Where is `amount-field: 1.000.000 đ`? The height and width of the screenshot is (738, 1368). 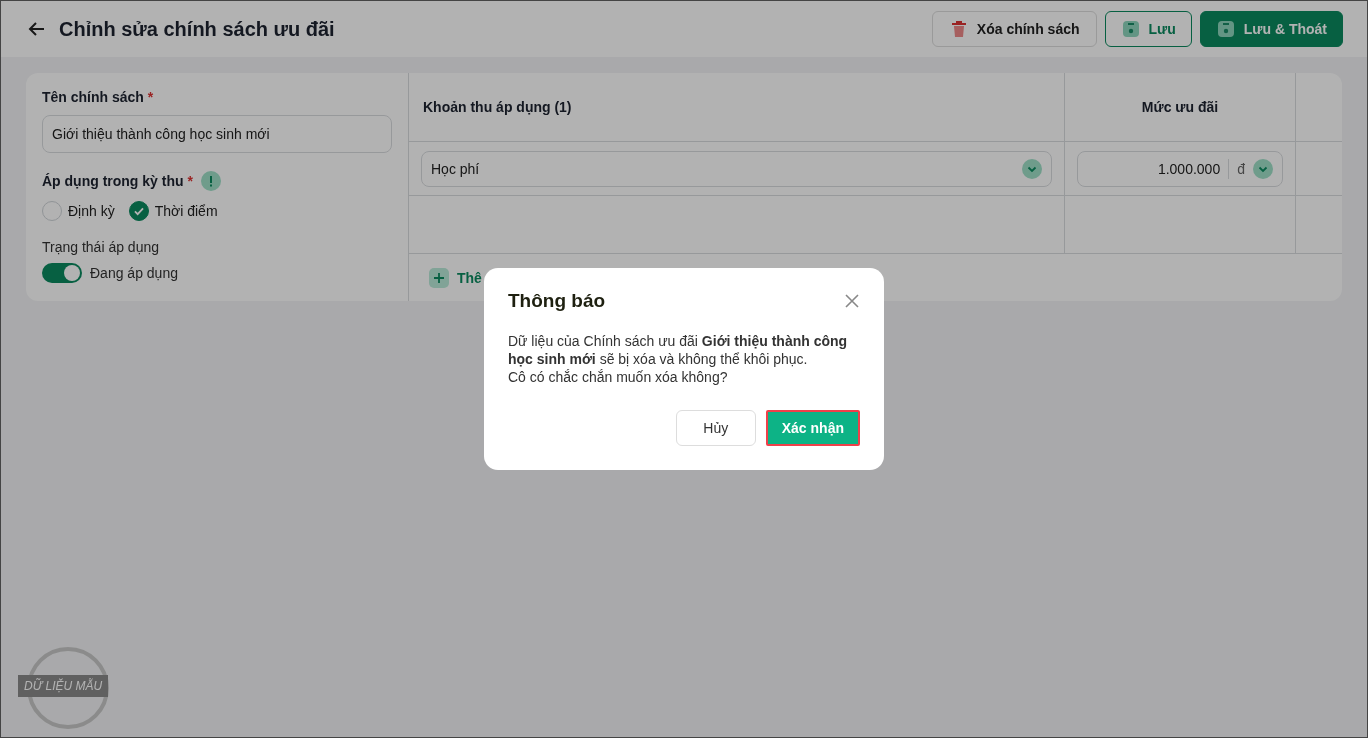 amount-field: 1.000.000 đ is located at coordinates (1180, 169).